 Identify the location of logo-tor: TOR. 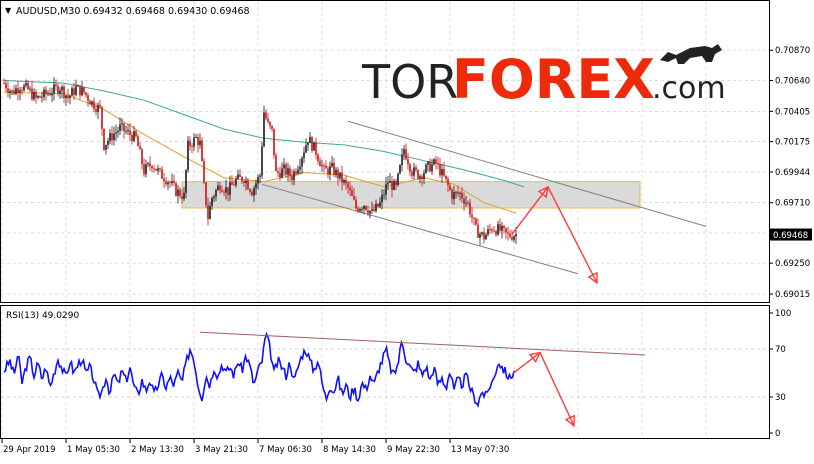
(409, 82).